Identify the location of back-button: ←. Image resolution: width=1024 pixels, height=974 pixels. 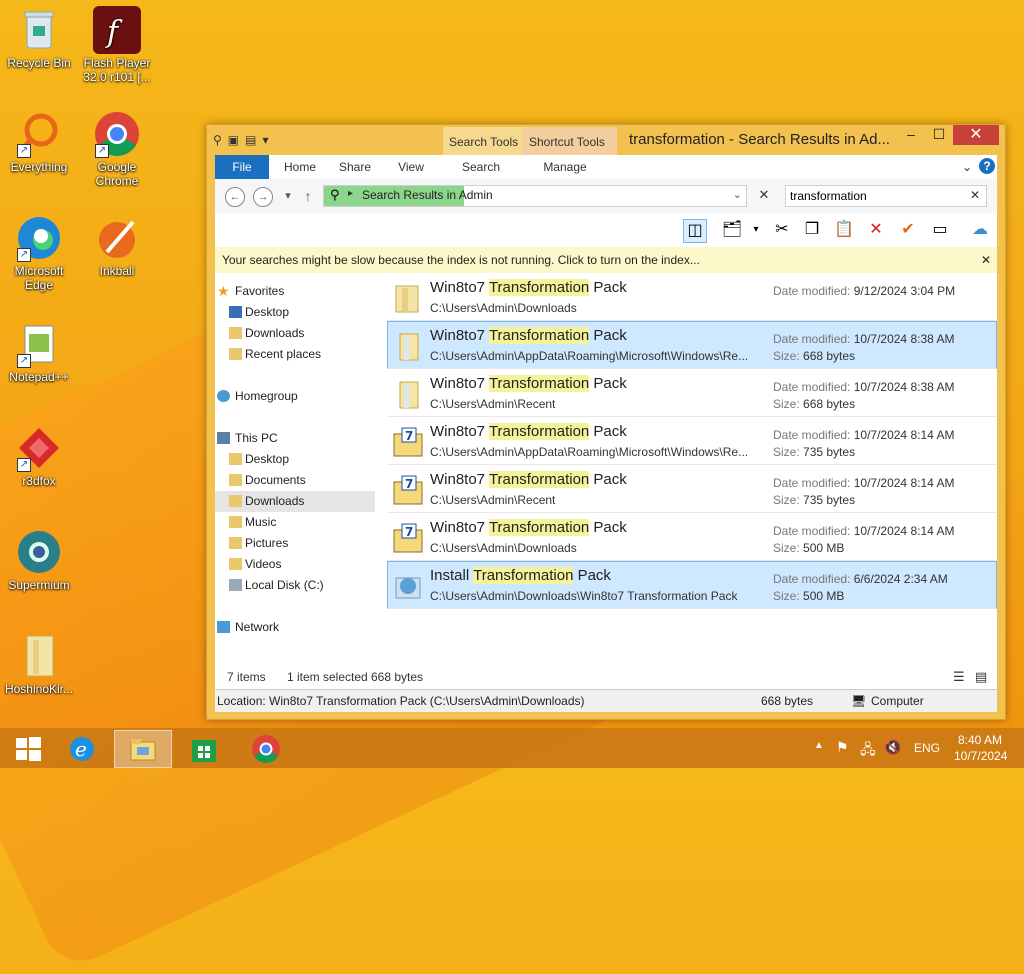
(235, 197).